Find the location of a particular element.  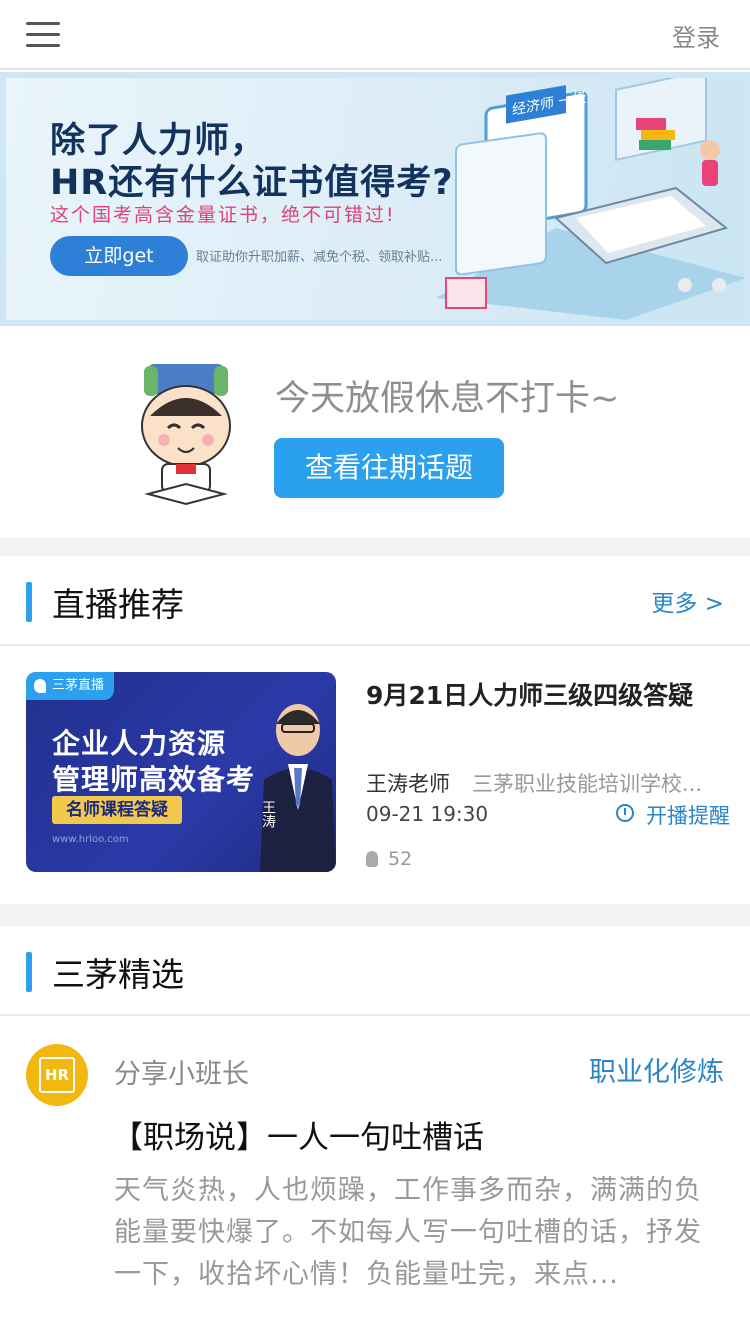

login-link: 登录 is located at coordinates (696, 35).